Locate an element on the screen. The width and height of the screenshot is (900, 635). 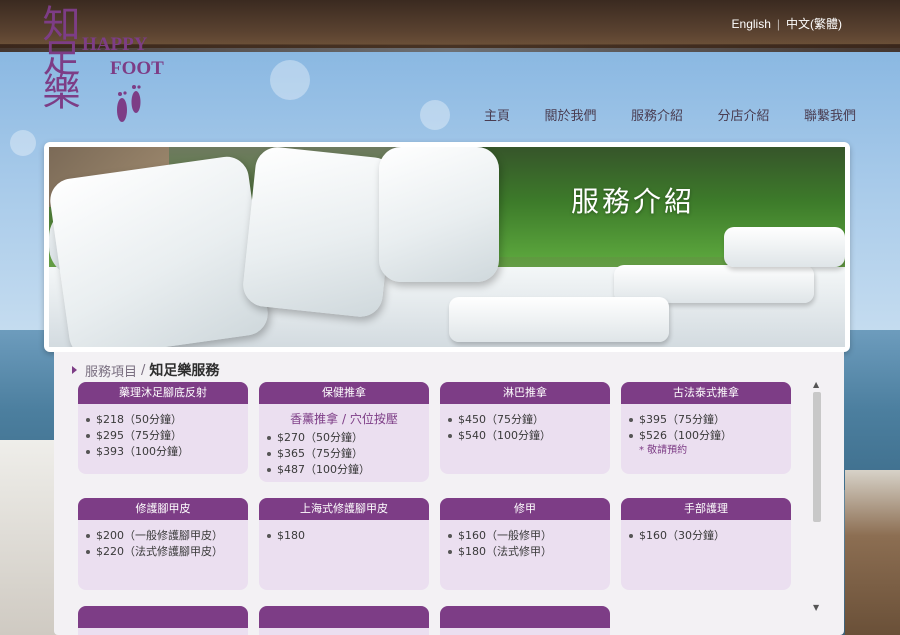
content-scrollbar: ▲ ▼ is located at coordinates (817, 496).